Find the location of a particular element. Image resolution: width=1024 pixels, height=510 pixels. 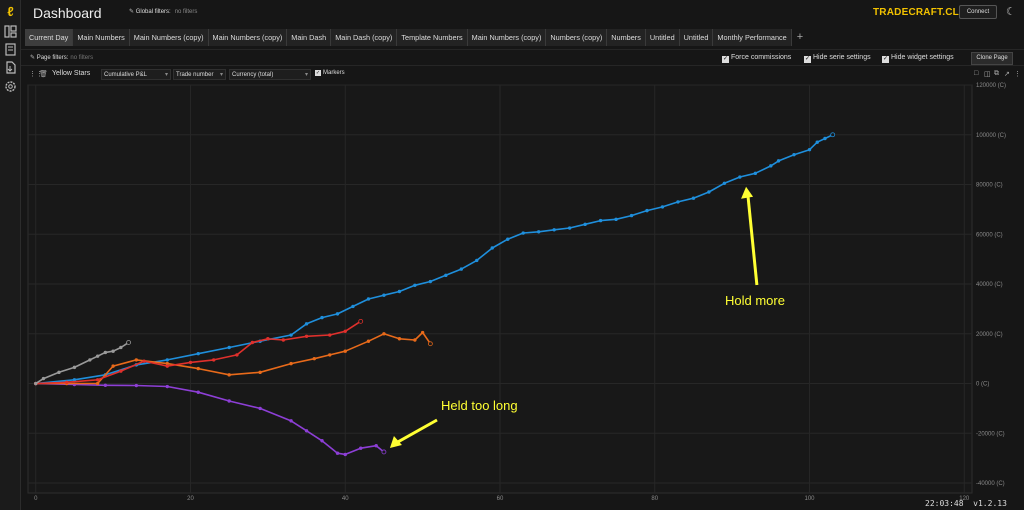

y-tick-label: 60000 (C) is located at coordinates (989, 235).